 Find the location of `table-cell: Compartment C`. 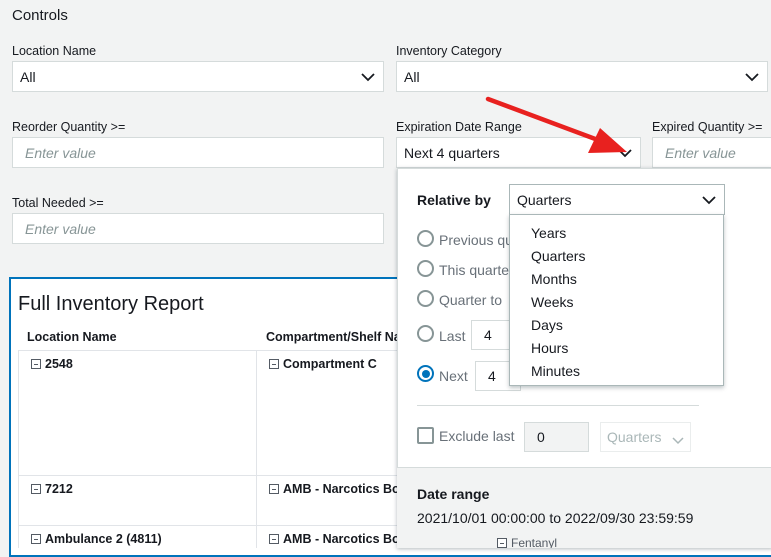

table-cell: Compartment C is located at coordinates (323, 364).